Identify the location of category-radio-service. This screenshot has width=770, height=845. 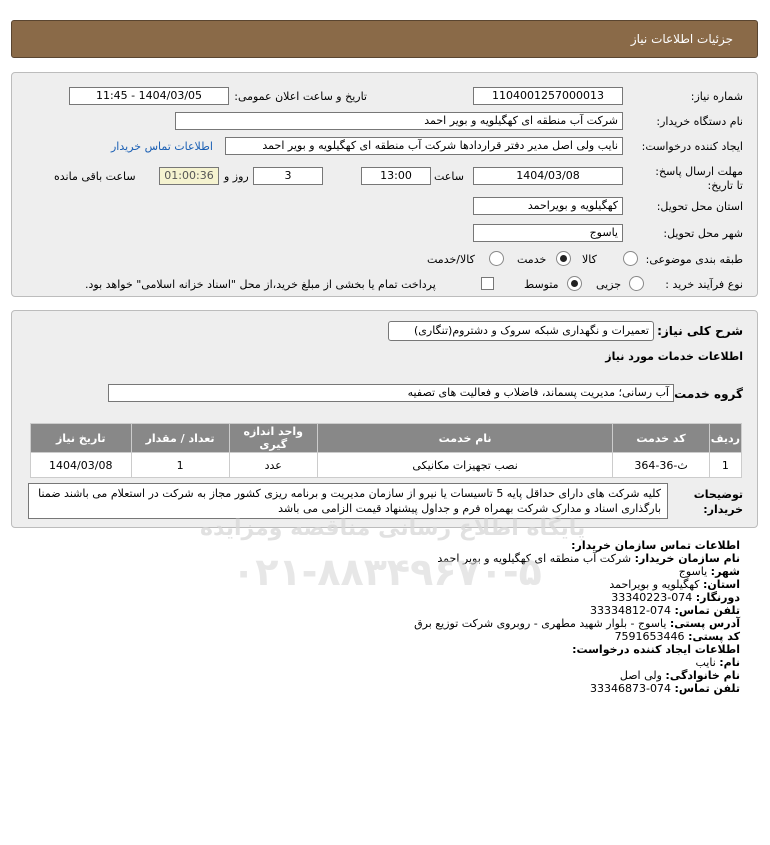
(563, 258).